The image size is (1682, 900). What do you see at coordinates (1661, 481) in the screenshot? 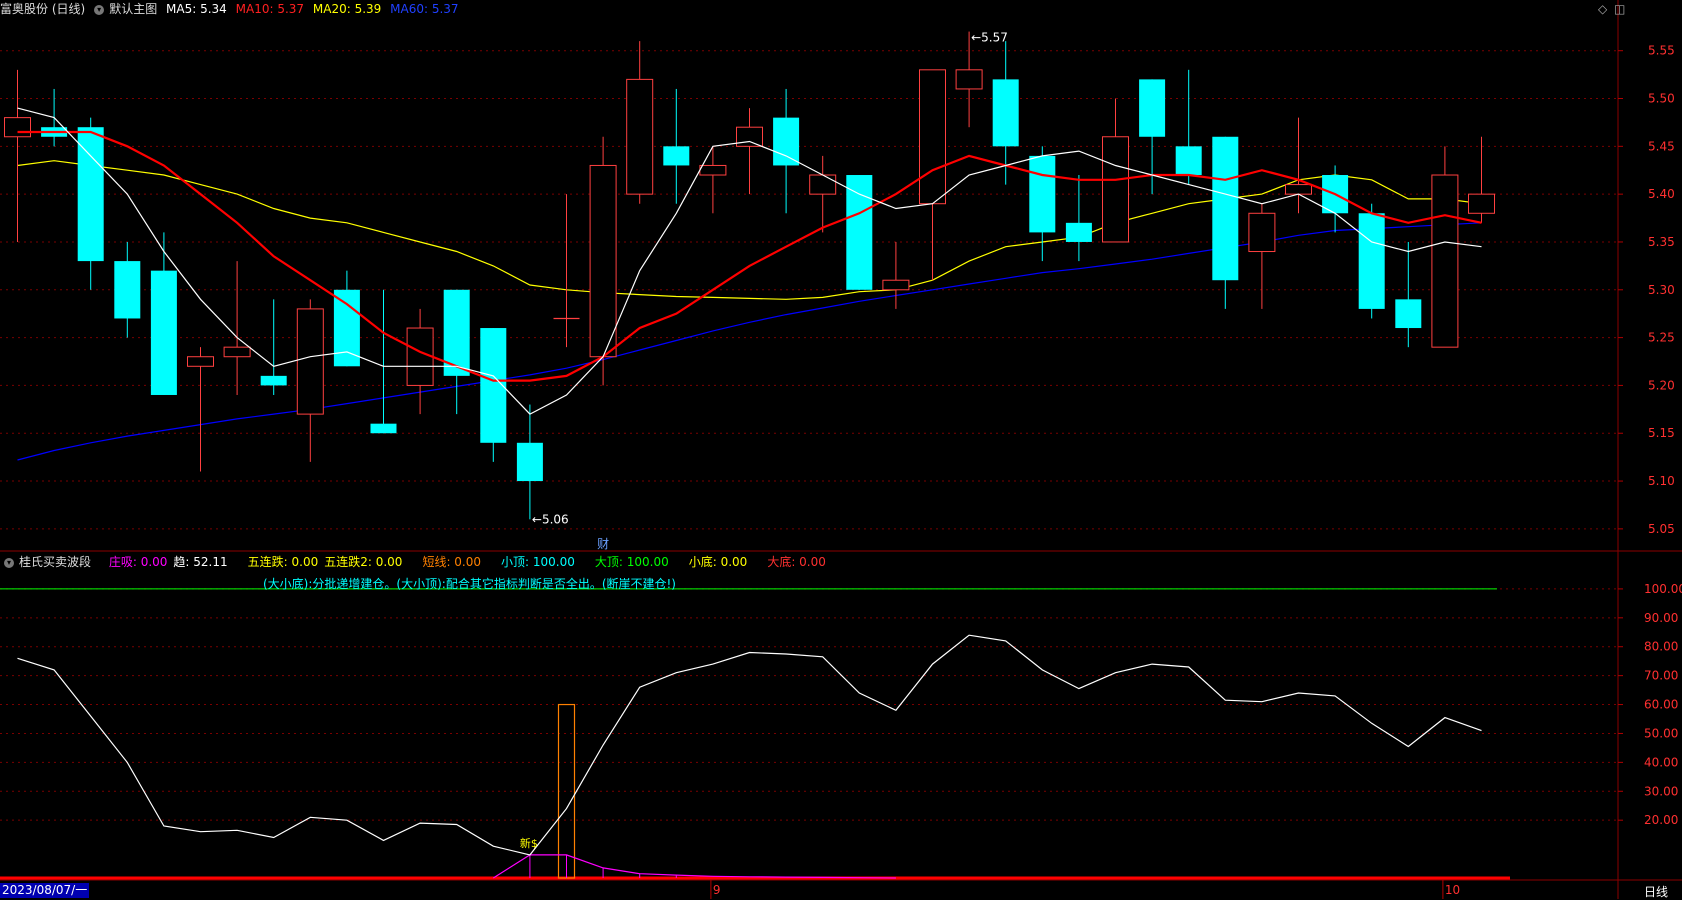
I see `price-tick-label: 5.10` at bounding box center [1661, 481].